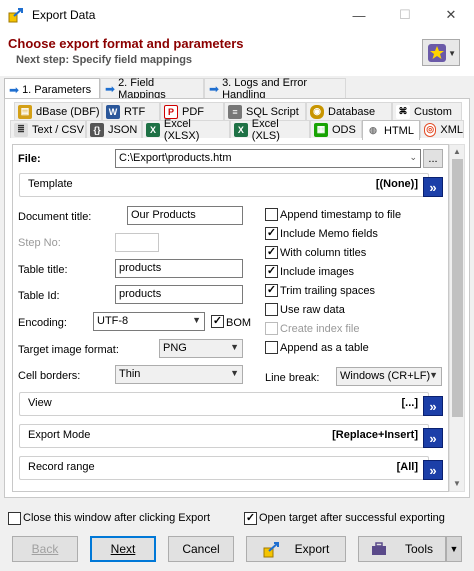 This screenshot has width=474, height=571. What do you see at coordinates (389, 376) in the screenshot?
I see `line-break-select: Windows (CR+LF) ▼` at bounding box center [389, 376].